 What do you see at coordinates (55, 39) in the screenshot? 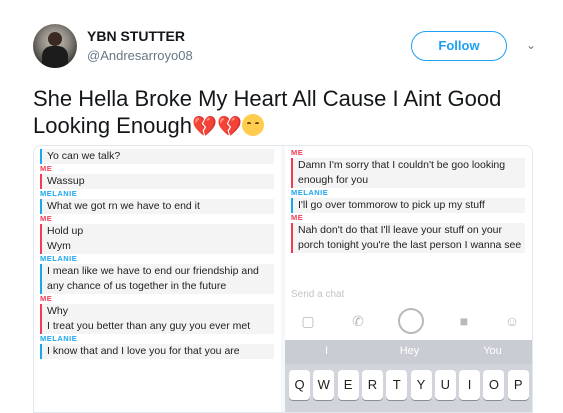
I see `avatar-head` at bounding box center [55, 39].